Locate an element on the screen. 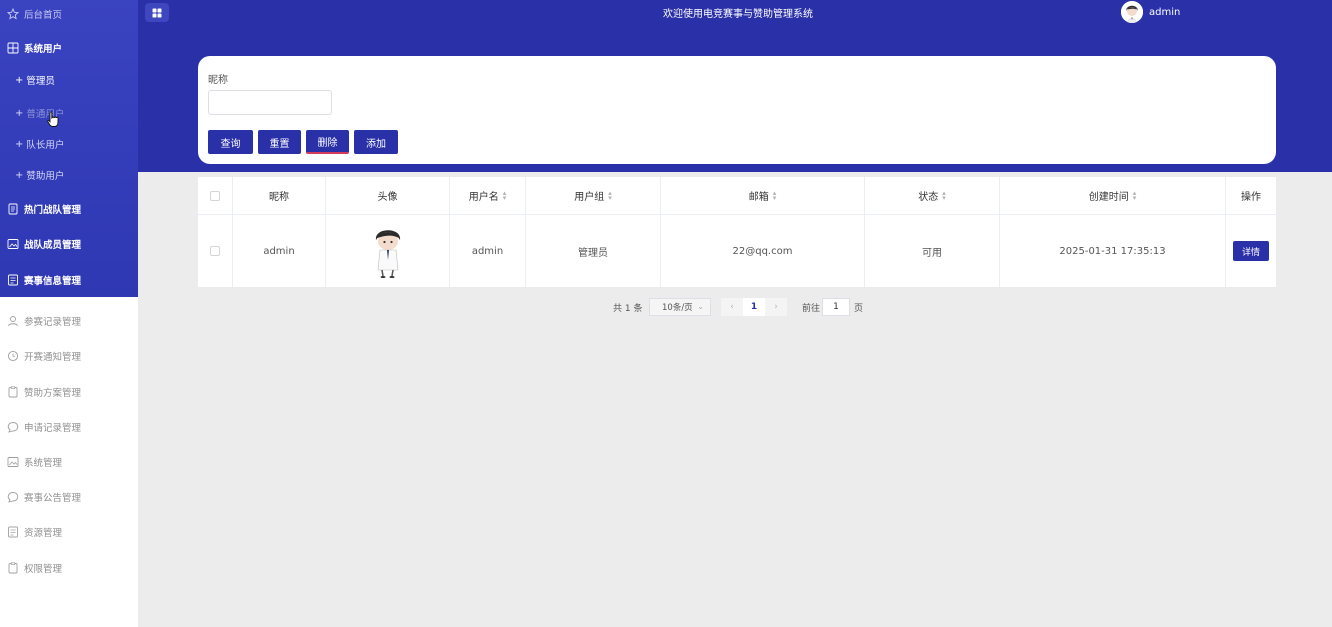 This screenshot has height=627, width=1332. sidebar-item-hot-teams: 热门战队管理 is located at coordinates (69, 209).